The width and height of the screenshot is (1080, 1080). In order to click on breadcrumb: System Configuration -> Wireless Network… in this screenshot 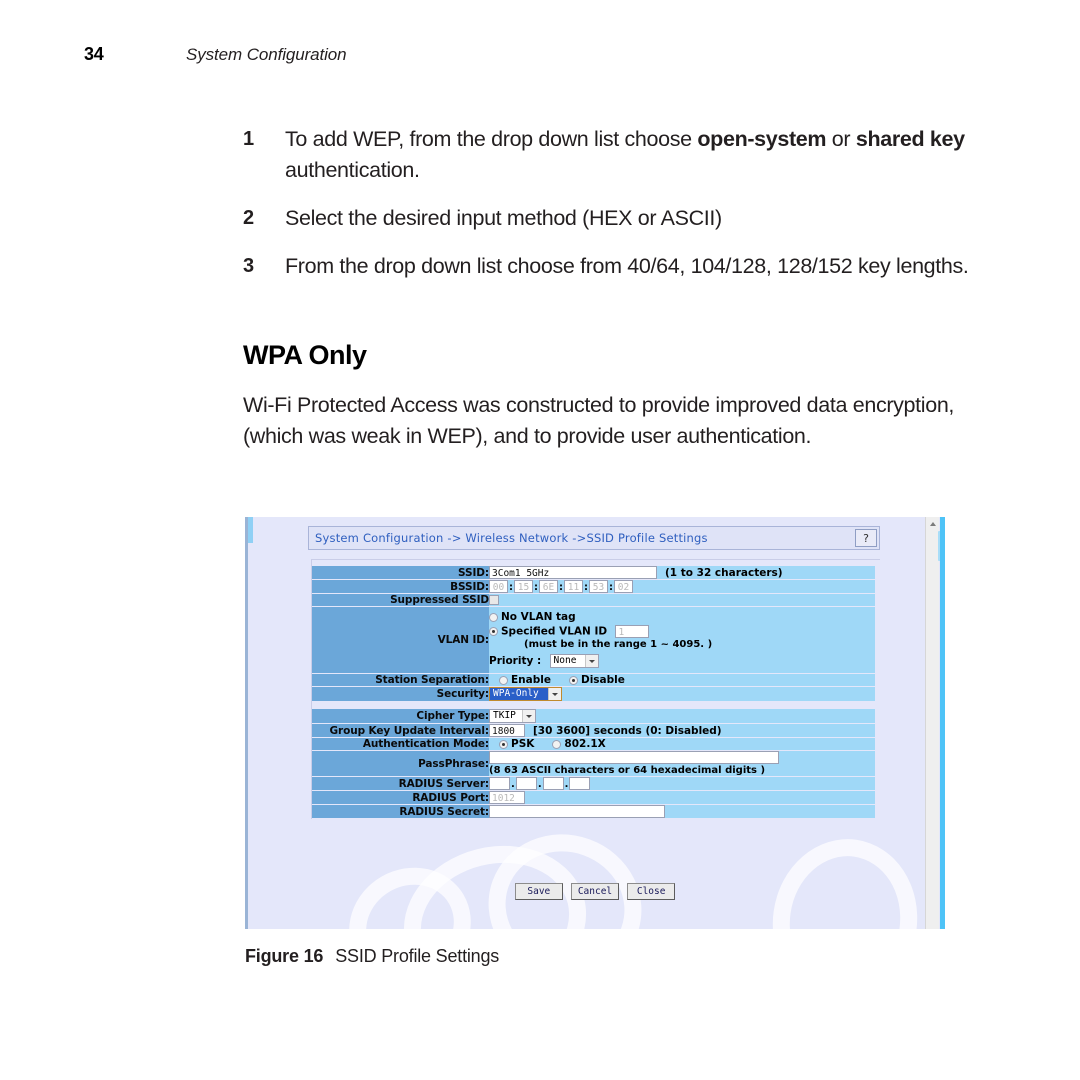, I will do `click(594, 538)`.